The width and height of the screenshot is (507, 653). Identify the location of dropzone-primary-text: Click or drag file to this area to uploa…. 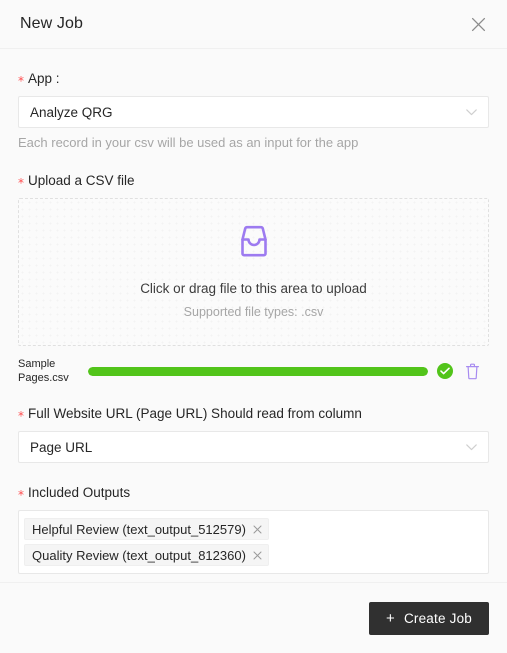
(253, 288).